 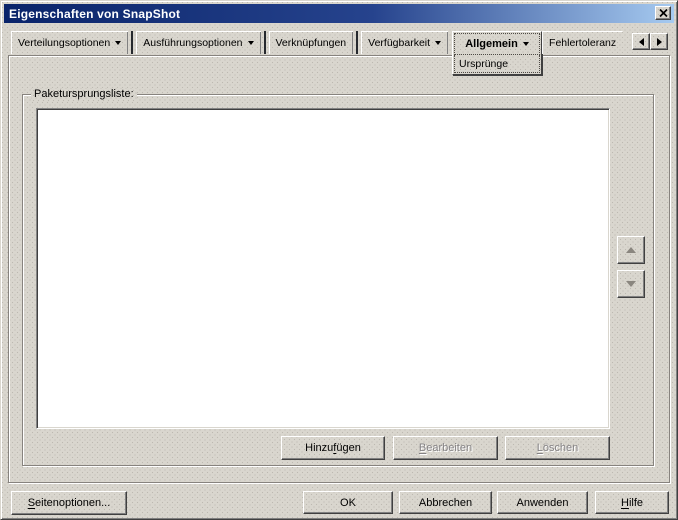 I want to click on apply-button: Anwenden, so click(x=542, y=502).